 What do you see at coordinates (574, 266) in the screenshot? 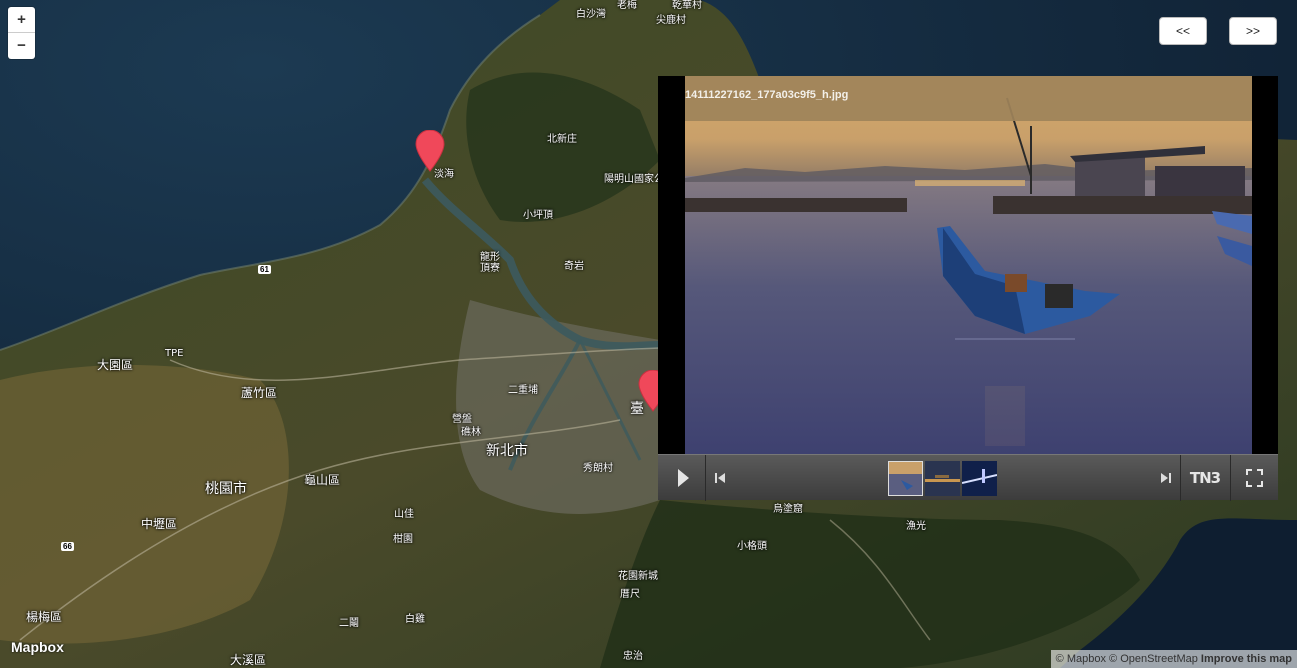
I see `place-label: 奇岩` at bounding box center [574, 266].